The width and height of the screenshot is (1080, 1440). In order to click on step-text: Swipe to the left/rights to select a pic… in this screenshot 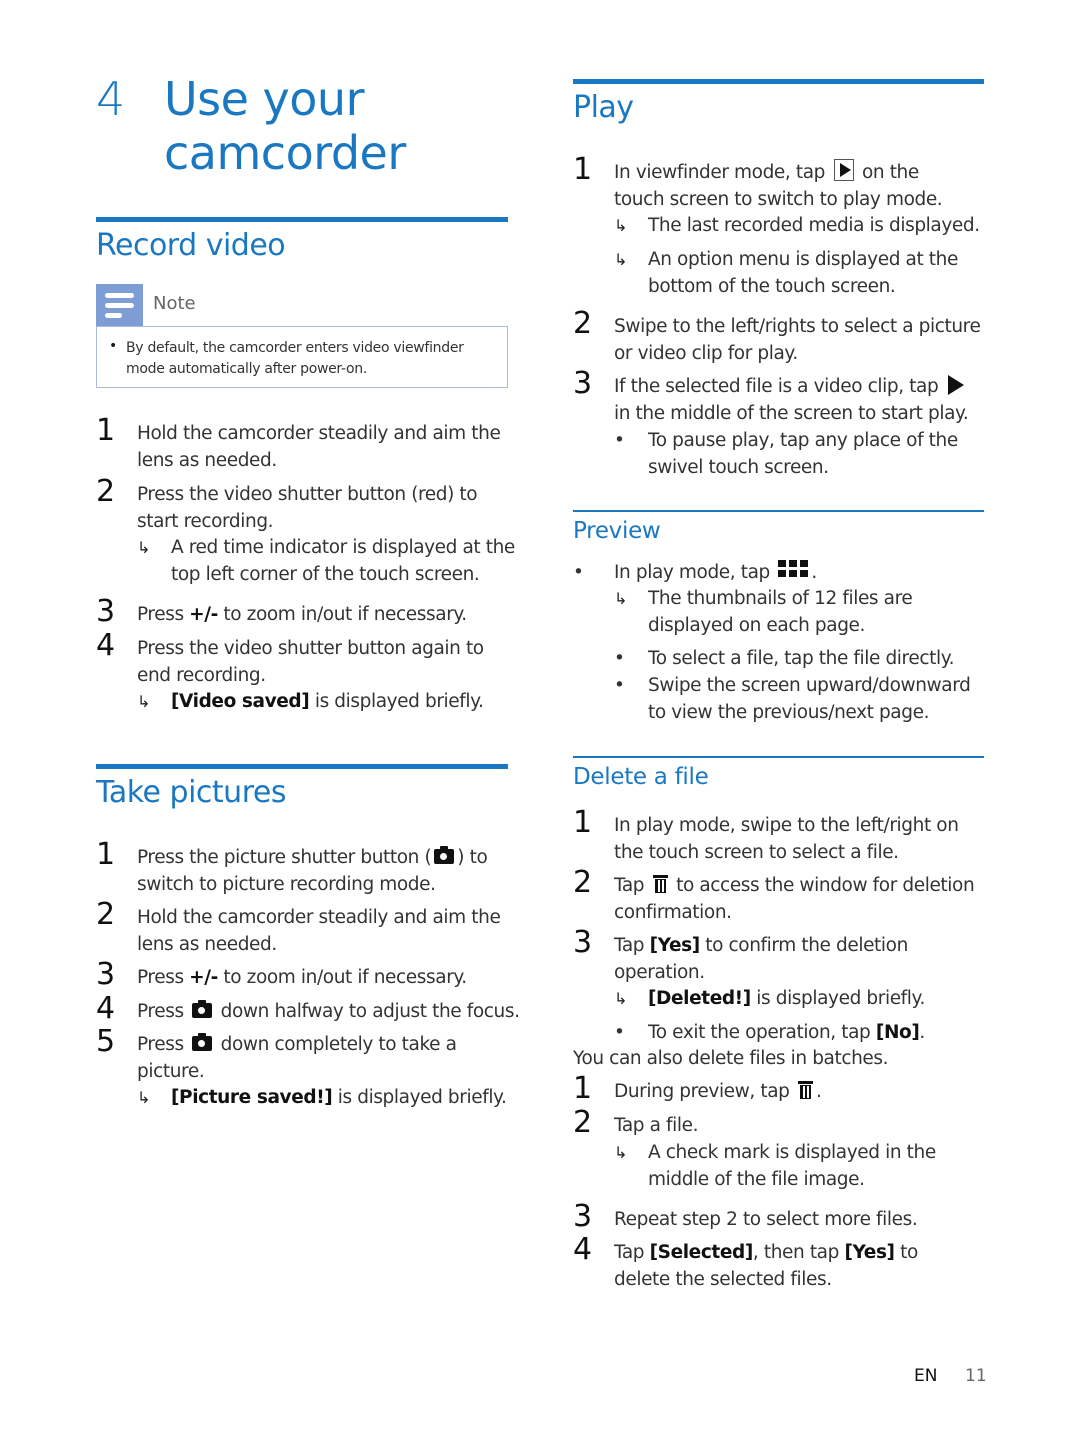, I will do `click(797, 340)`.